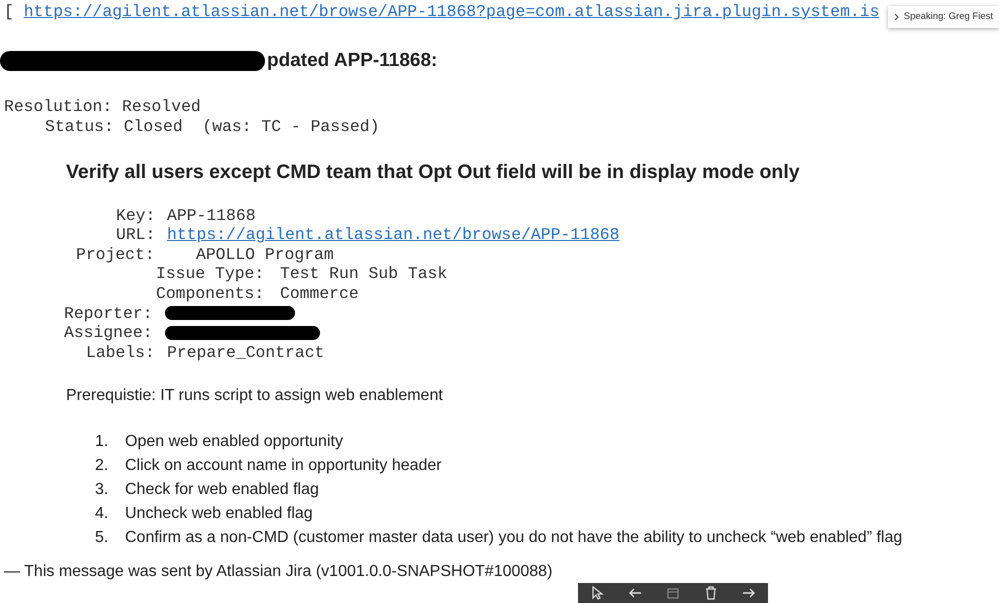 Image resolution: width=999 pixels, height=603 pixels. I want to click on chevron-icon, so click(897, 17).